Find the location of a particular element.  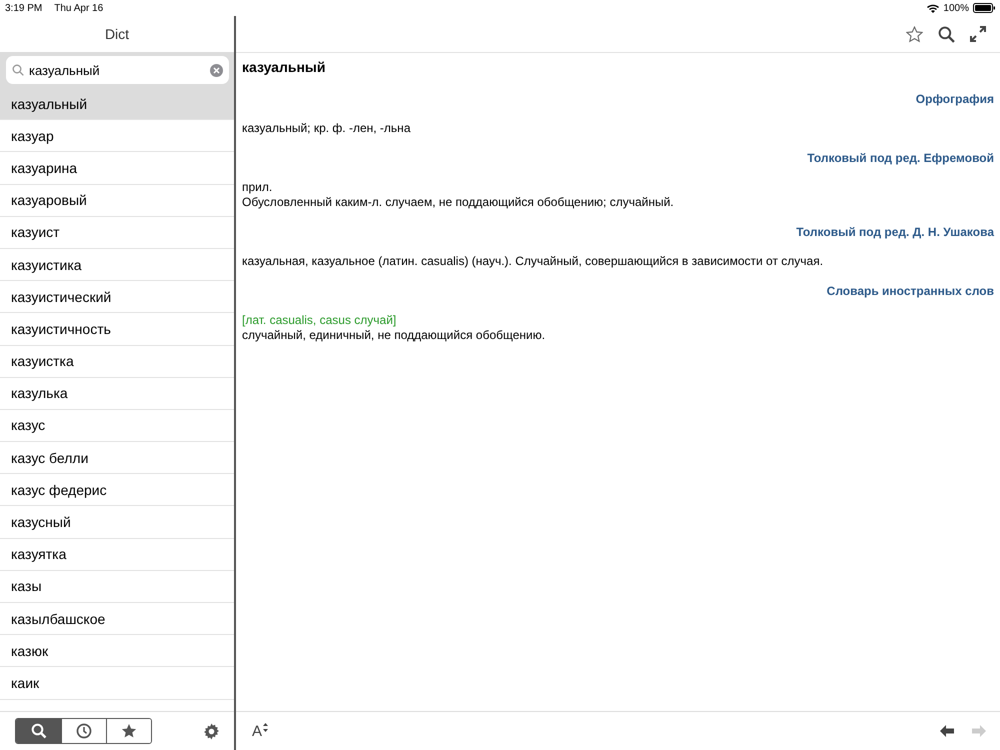

back-arrow-icon is located at coordinates (947, 731).